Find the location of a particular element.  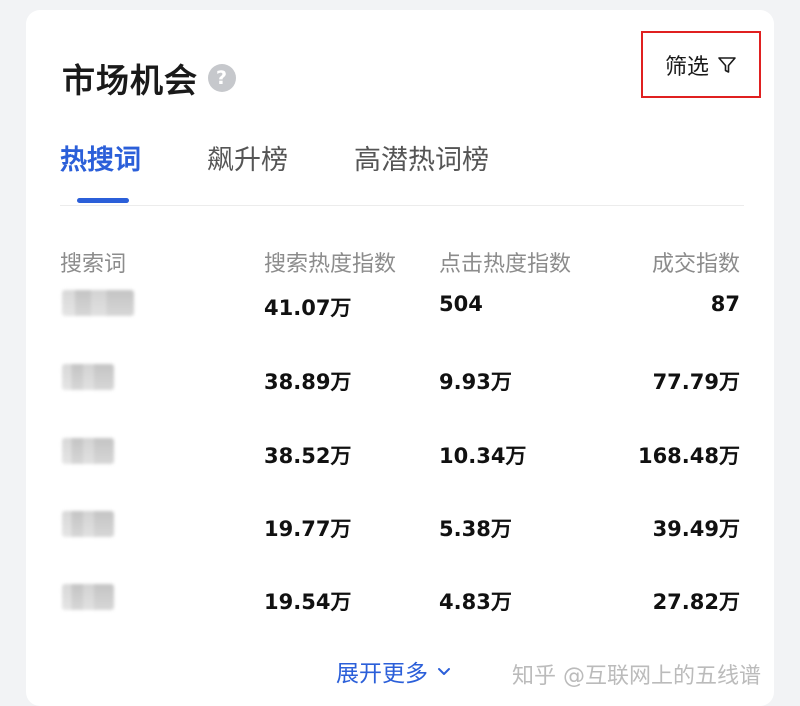

expand-more-button: 展开更多 is located at coordinates (394, 671).